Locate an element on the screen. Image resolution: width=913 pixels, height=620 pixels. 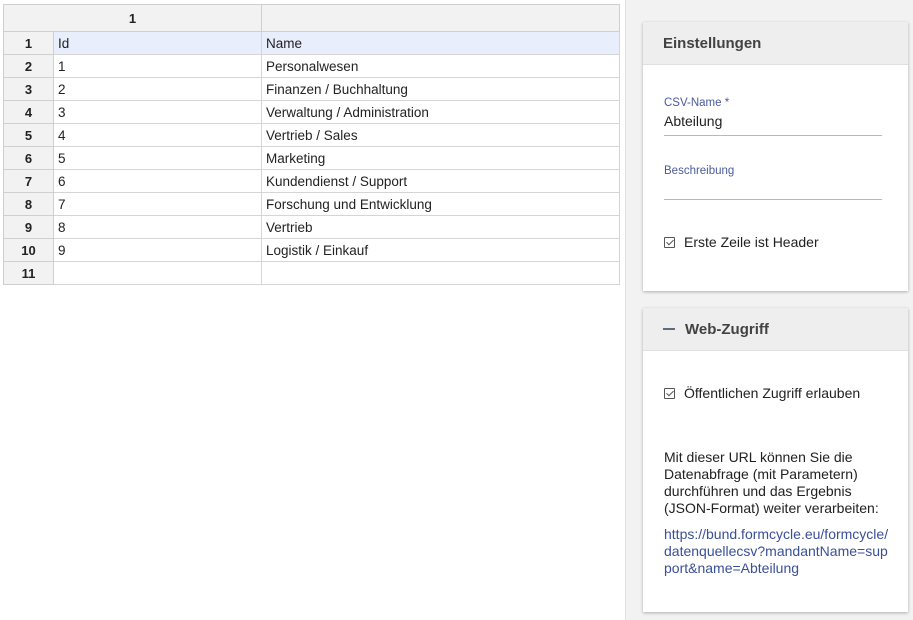
table-cell: 6 is located at coordinates (157, 181).